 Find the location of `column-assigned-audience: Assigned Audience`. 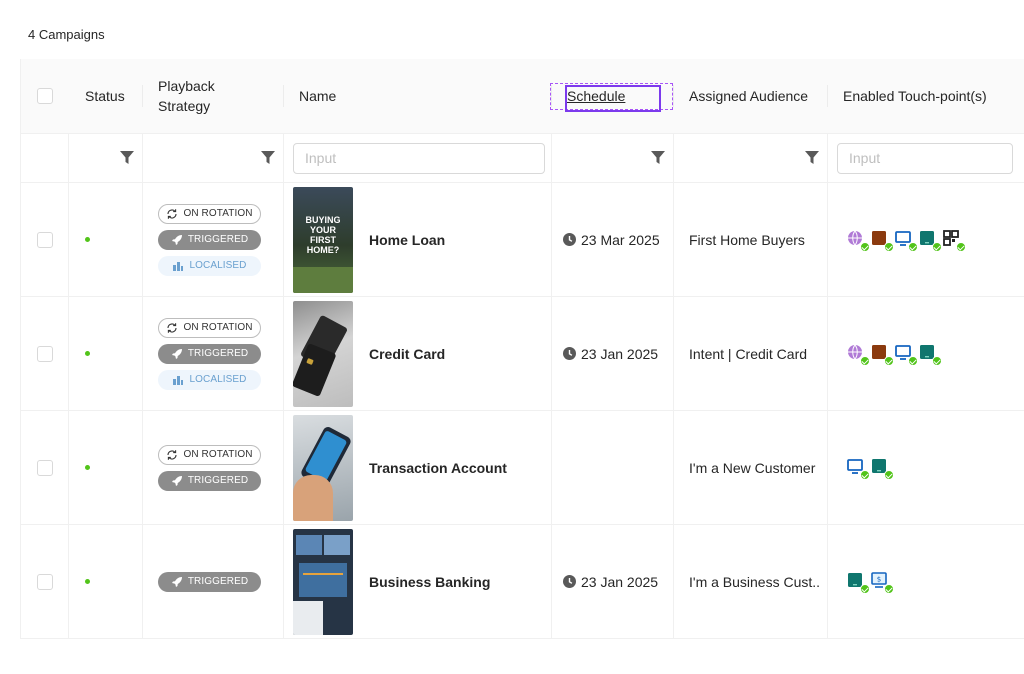

column-assigned-audience: Assigned Audience is located at coordinates (751, 96).